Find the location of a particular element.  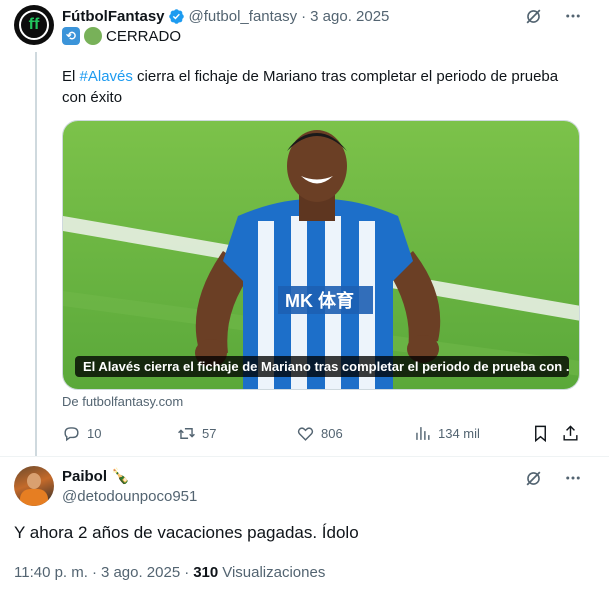

status-line: ⟲ CERRADO is located at coordinates (121, 36).